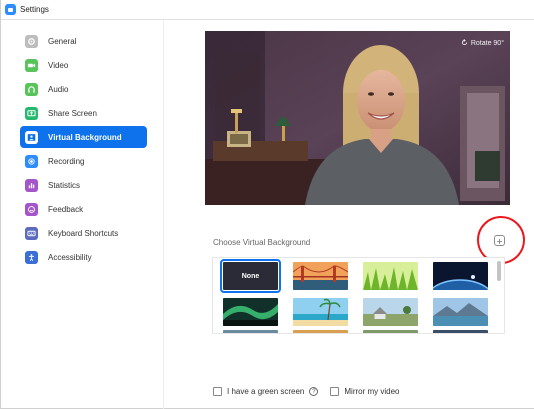 This screenshot has height=409, width=534. I want to click on window-title: Settings, so click(34, 9).